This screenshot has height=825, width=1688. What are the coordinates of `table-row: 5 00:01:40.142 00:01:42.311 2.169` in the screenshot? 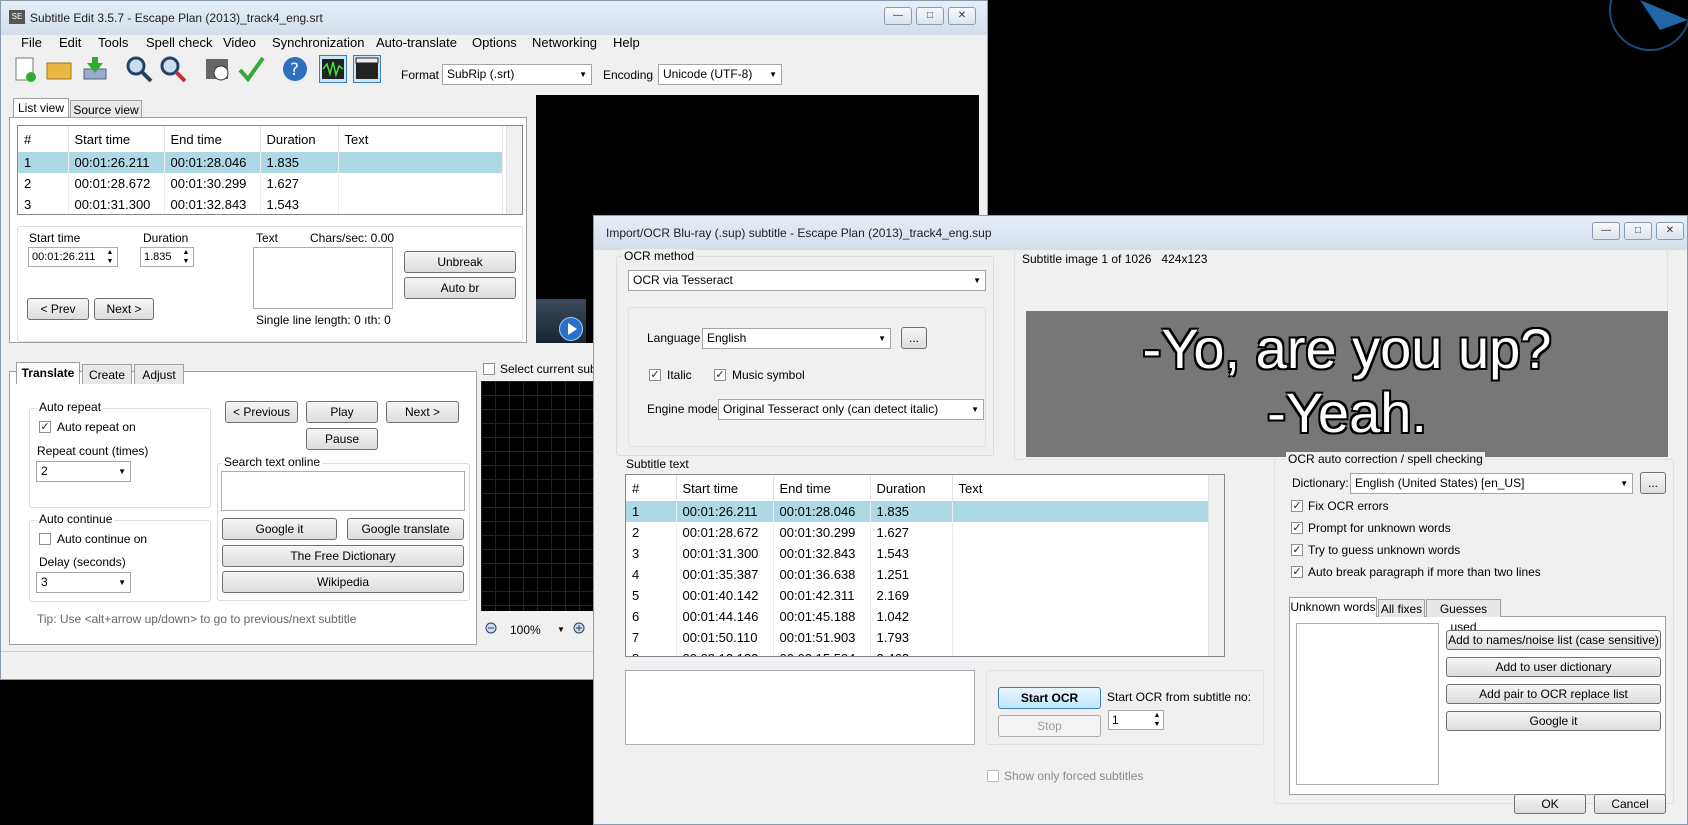 It's located at (917, 595).